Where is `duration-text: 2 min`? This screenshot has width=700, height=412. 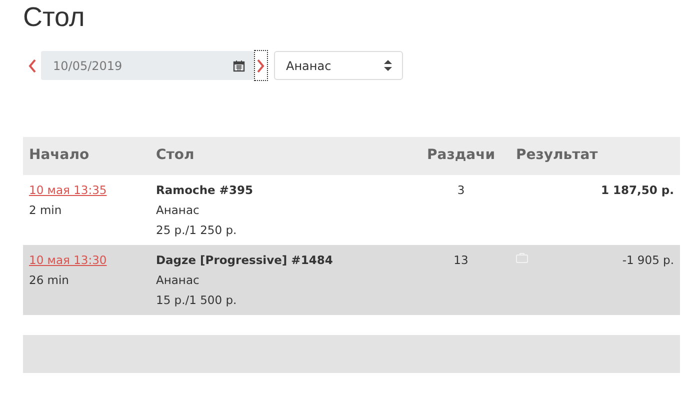
duration-text: 2 min is located at coordinates (45, 210).